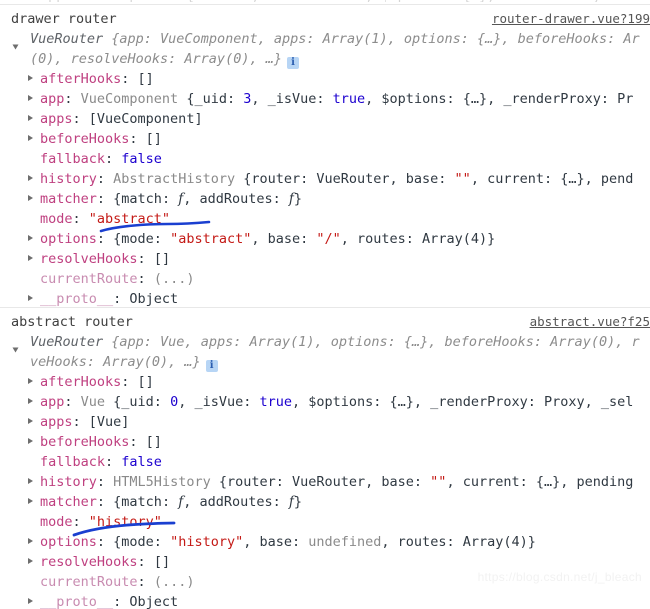 This screenshot has height=609, width=650. What do you see at coordinates (73, 159) in the screenshot?
I see `property-key: fallback` at bounding box center [73, 159].